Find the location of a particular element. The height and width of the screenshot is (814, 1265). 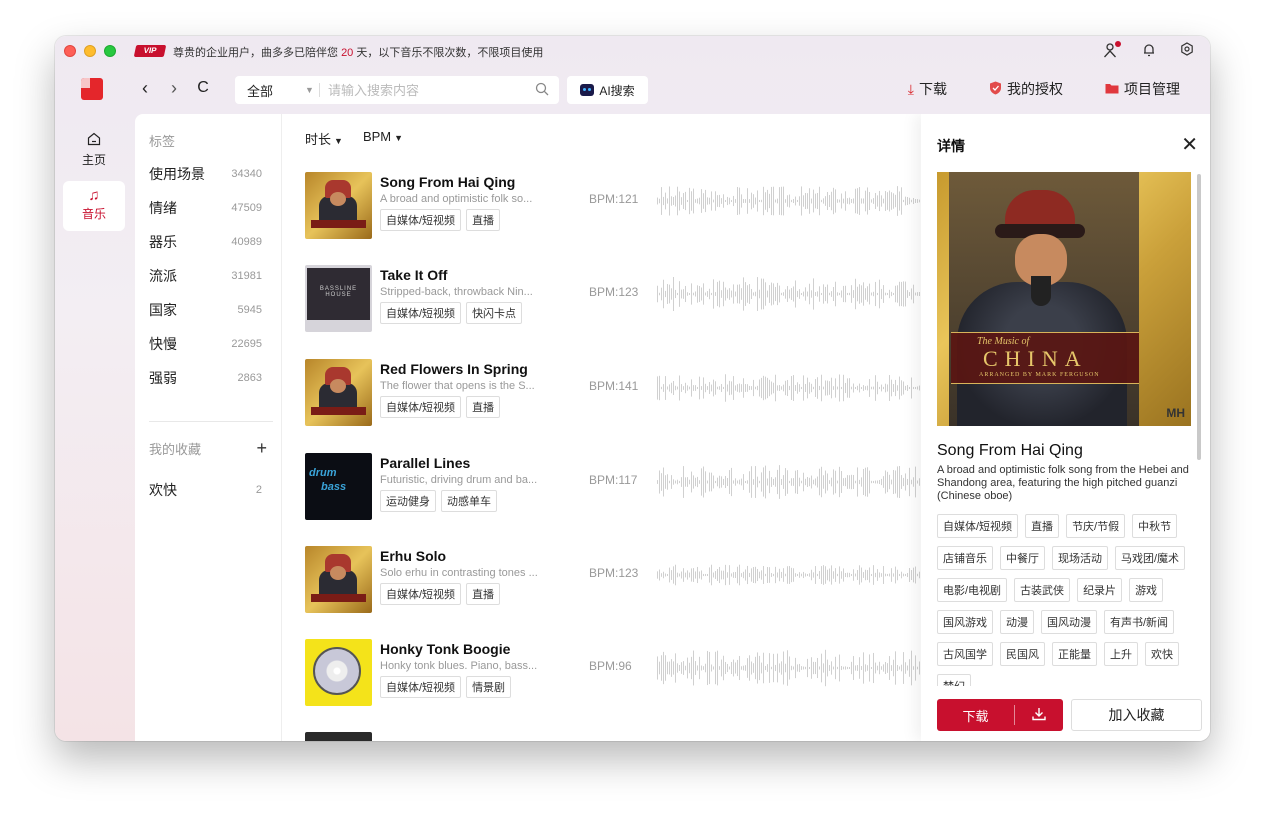

close-window-button is located at coordinates (70, 51).